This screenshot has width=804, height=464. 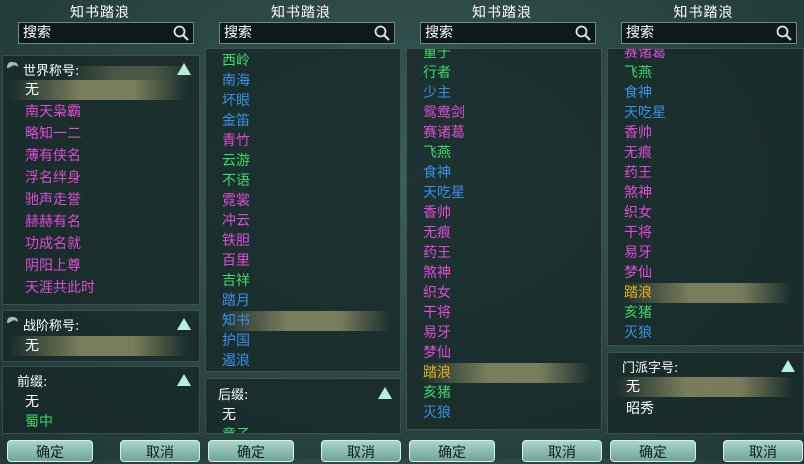 I want to click on sect-name-panel: 门派字号: 无 昭秀, so click(x=705, y=393).